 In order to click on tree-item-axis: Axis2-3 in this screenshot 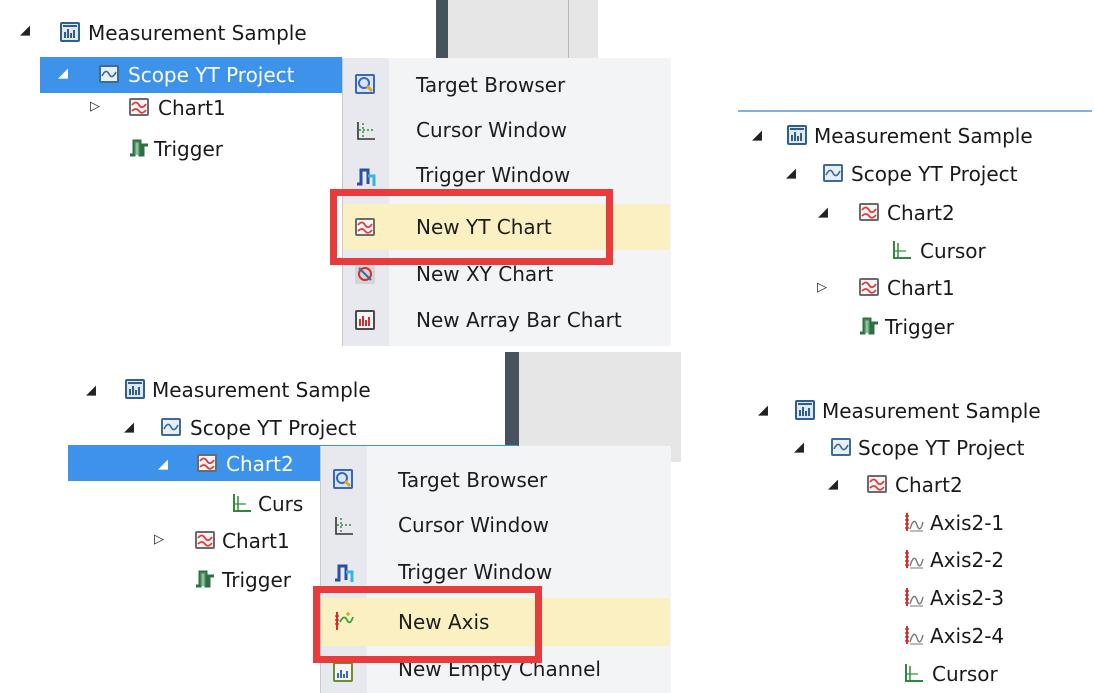, I will do `click(967, 598)`.